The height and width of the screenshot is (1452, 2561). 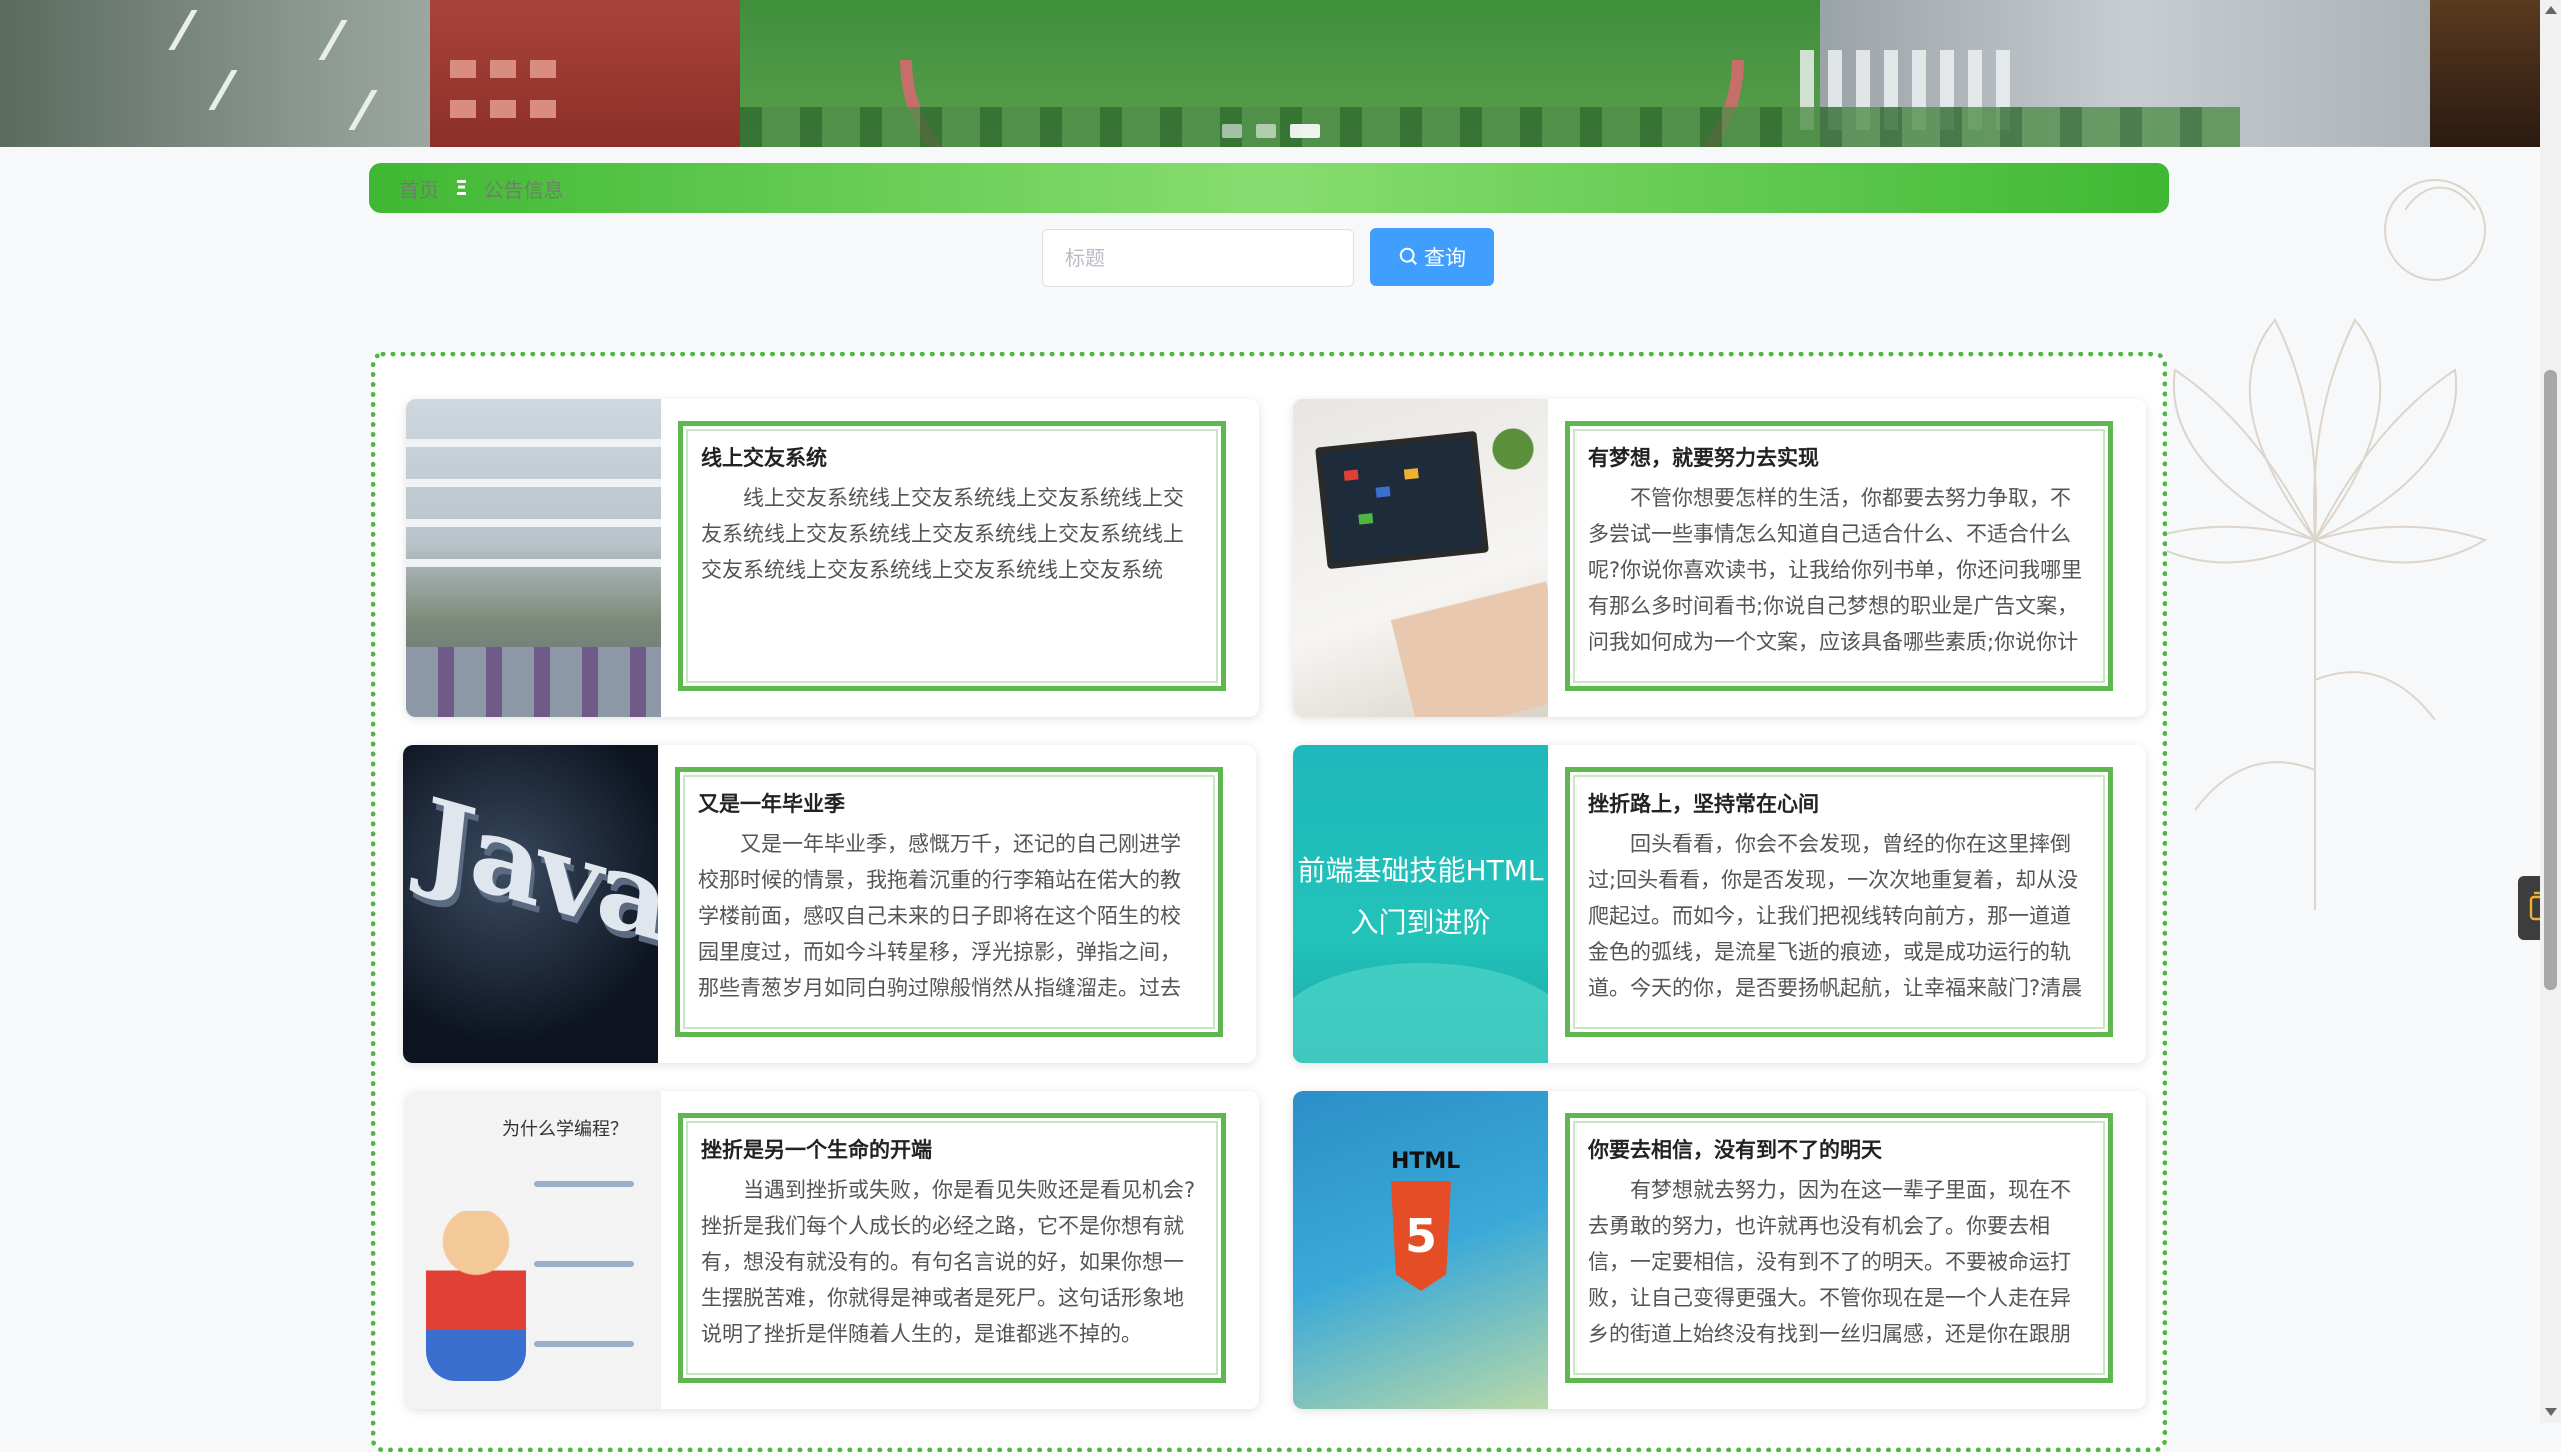 What do you see at coordinates (2551, 10) in the screenshot?
I see `scroll-up-arrow` at bounding box center [2551, 10].